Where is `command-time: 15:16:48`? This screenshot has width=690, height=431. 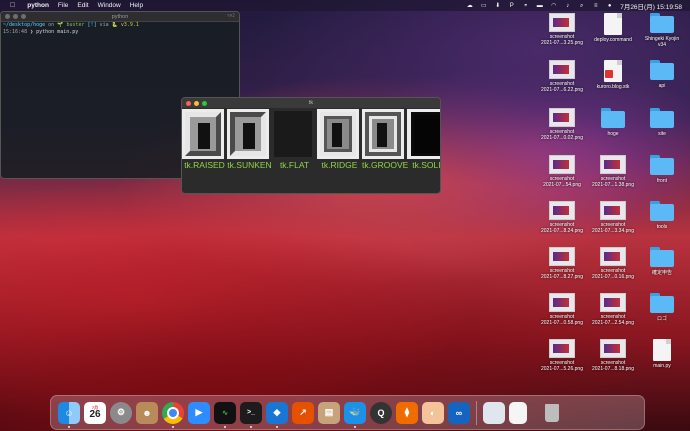 command-time: 15:16:48 is located at coordinates (15, 32).